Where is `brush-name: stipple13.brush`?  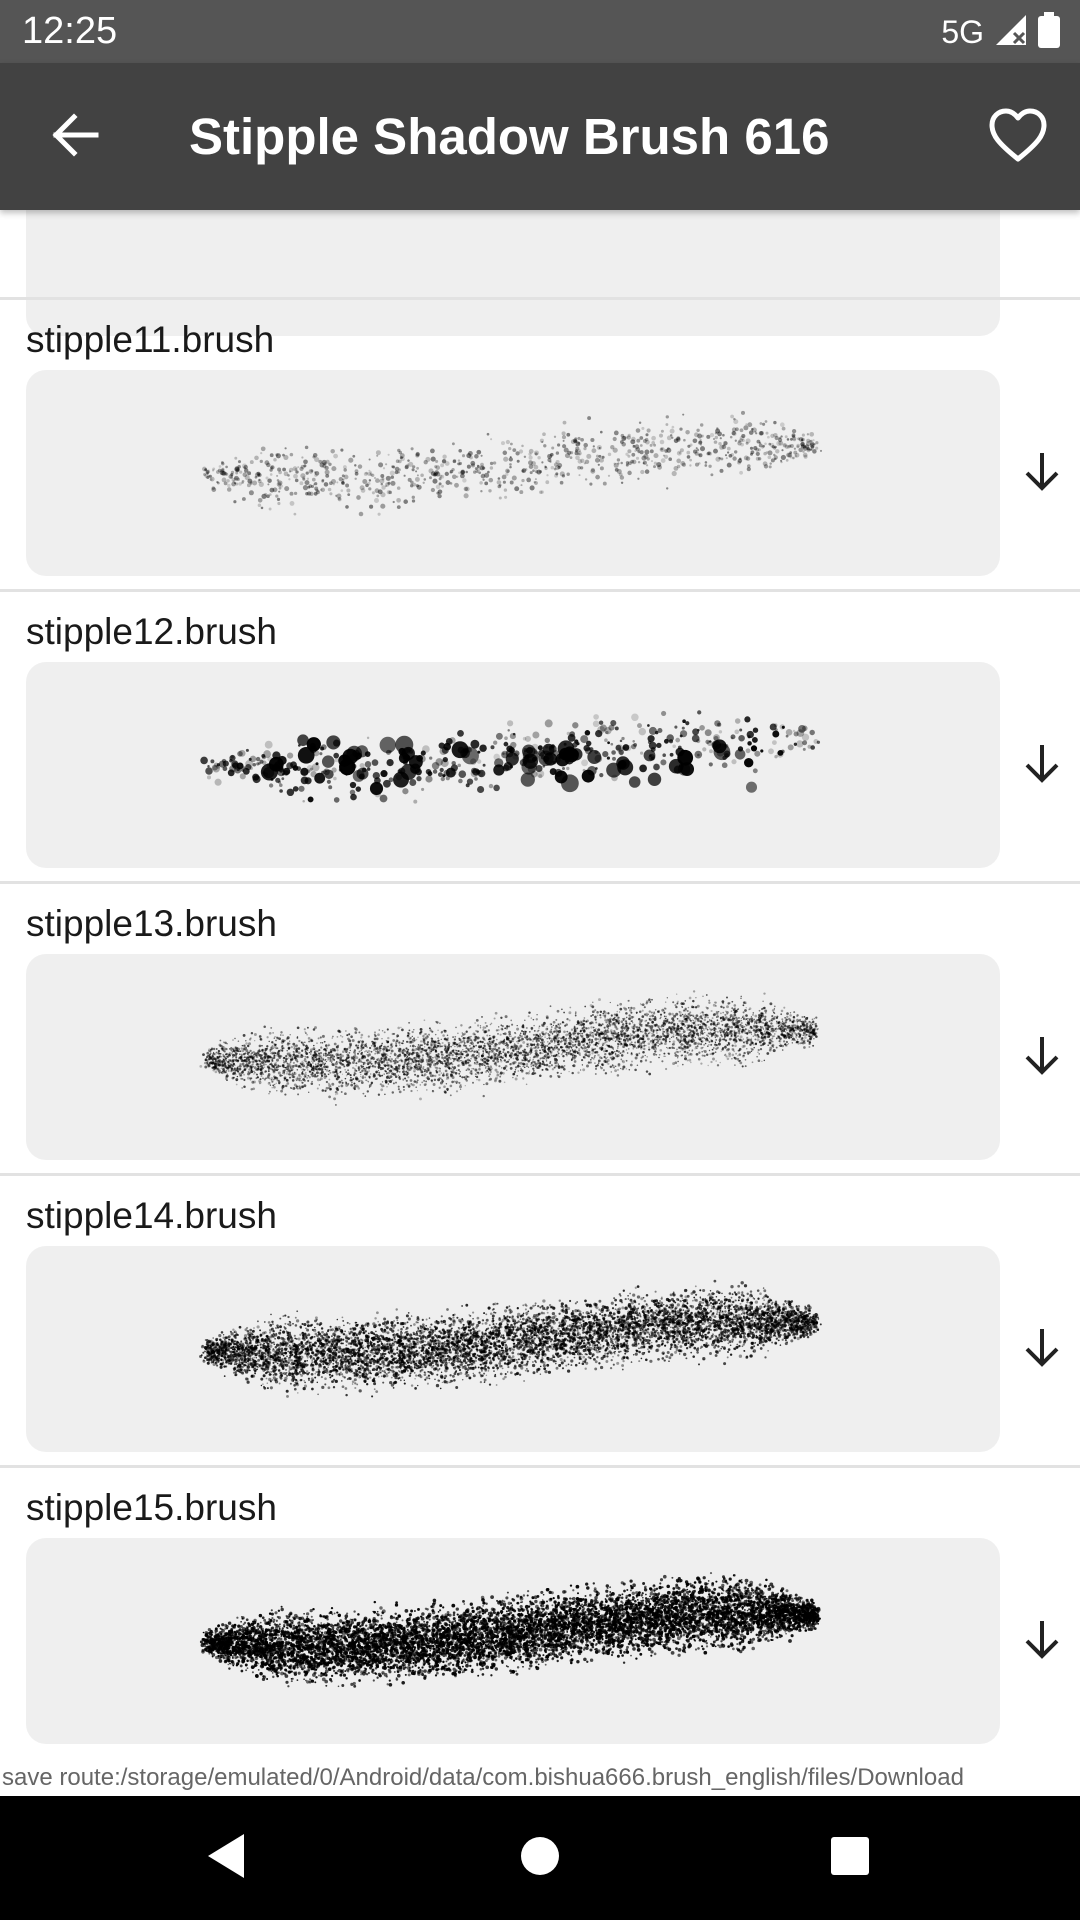
brush-name: stipple13.brush is located at coordinates (151, 924).